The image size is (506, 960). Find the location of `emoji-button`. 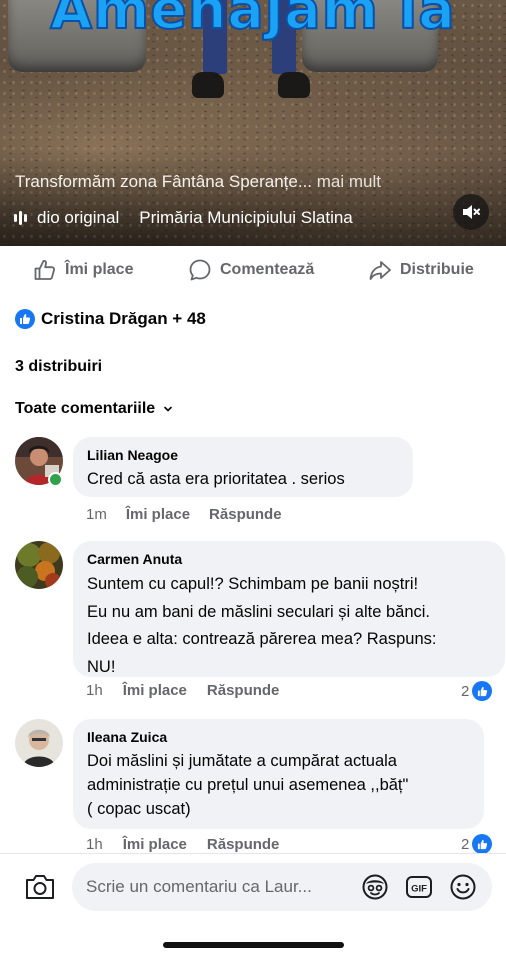

emoji-button is located at coordinates (463, 887).